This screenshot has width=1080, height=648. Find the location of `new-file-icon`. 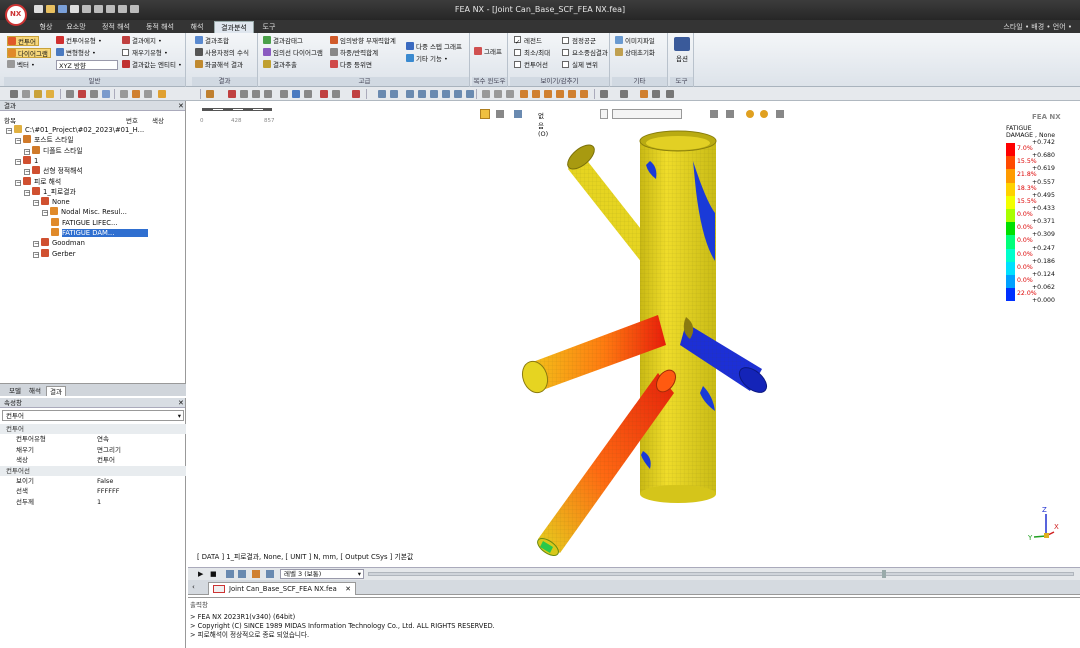

new-file-icon is located at coordinates (38, 9).